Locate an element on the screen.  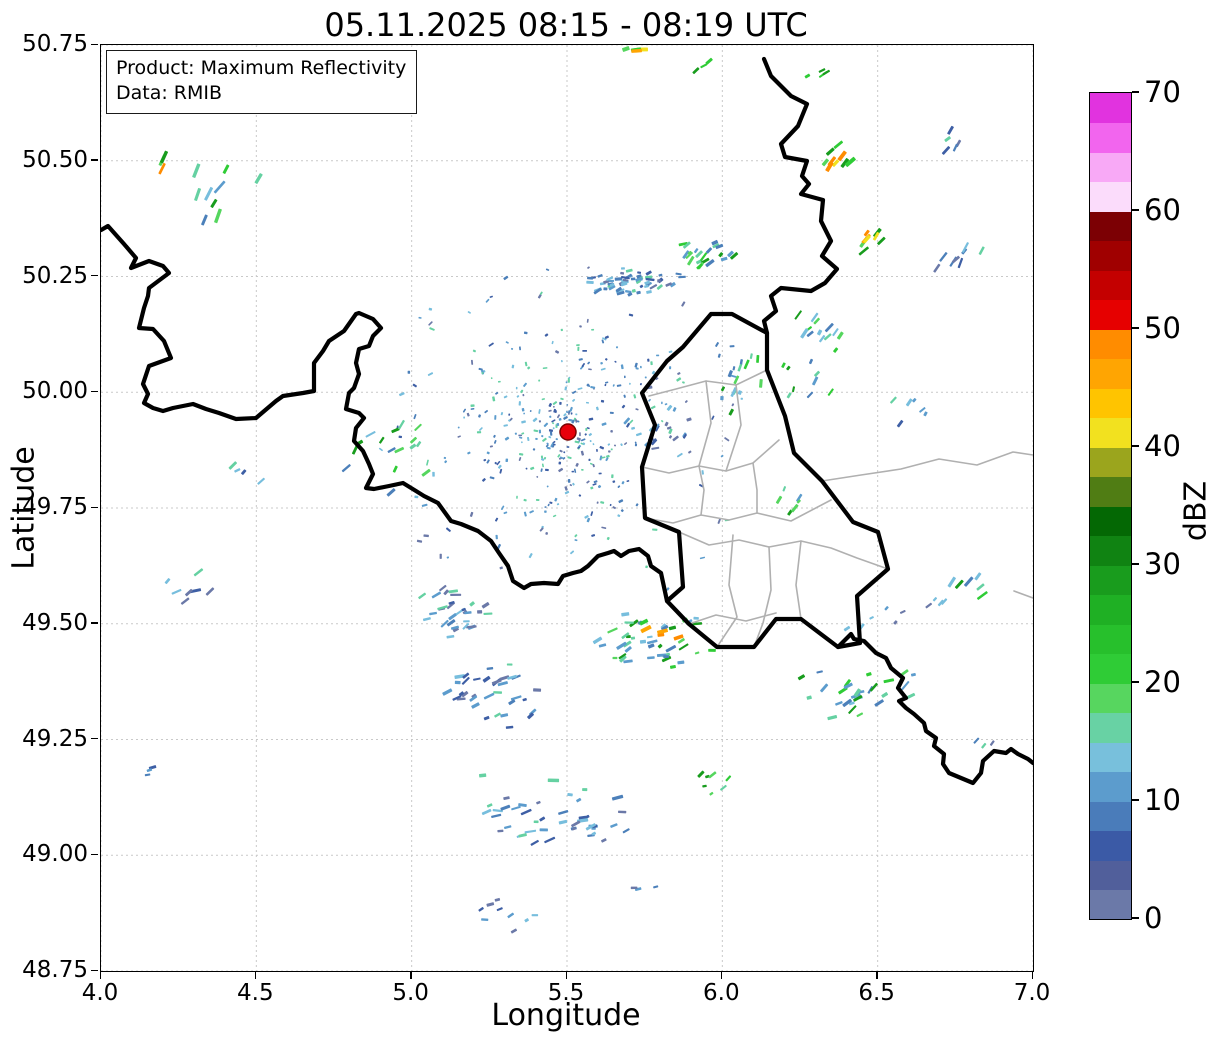
colorbar-tick-label: 40 is located at coordinates (1162, 446).